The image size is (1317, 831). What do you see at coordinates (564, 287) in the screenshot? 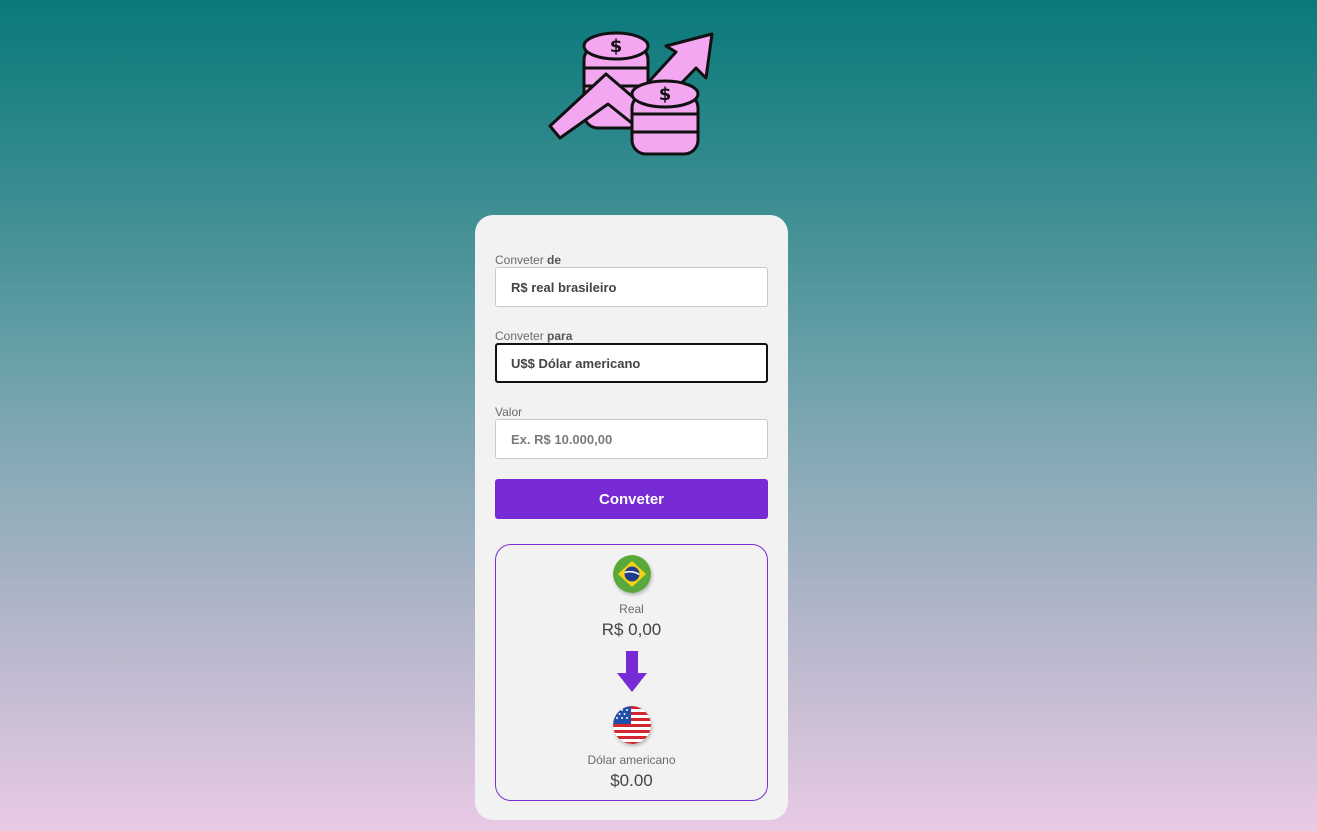
I see `from-currency-selected: R$ real brasileiro` at bounding box center [564, 287].